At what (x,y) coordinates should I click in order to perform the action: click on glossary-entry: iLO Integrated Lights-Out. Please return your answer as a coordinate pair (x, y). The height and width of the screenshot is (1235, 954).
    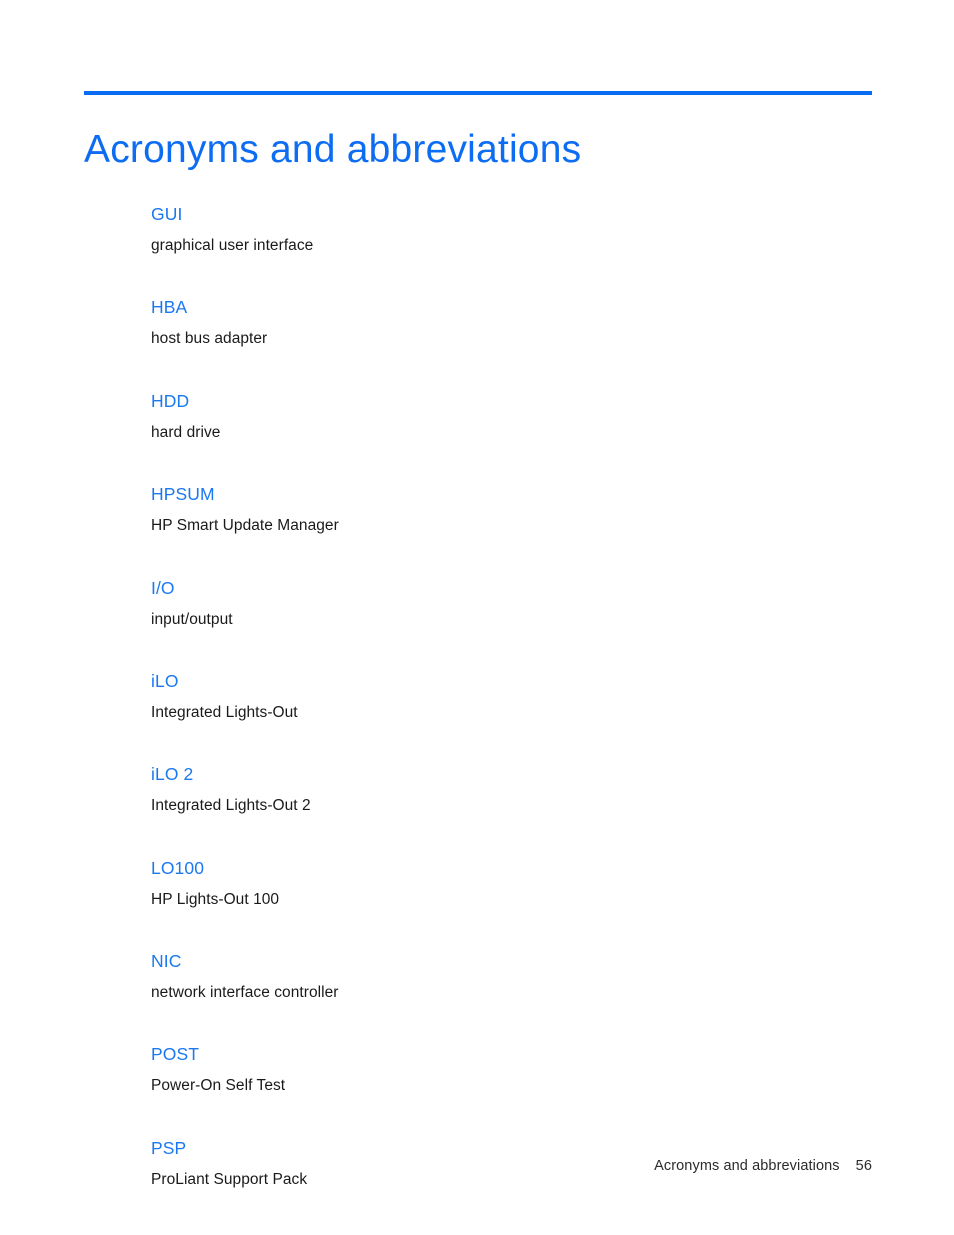
    Looking at the image, I should click on (511, 696).